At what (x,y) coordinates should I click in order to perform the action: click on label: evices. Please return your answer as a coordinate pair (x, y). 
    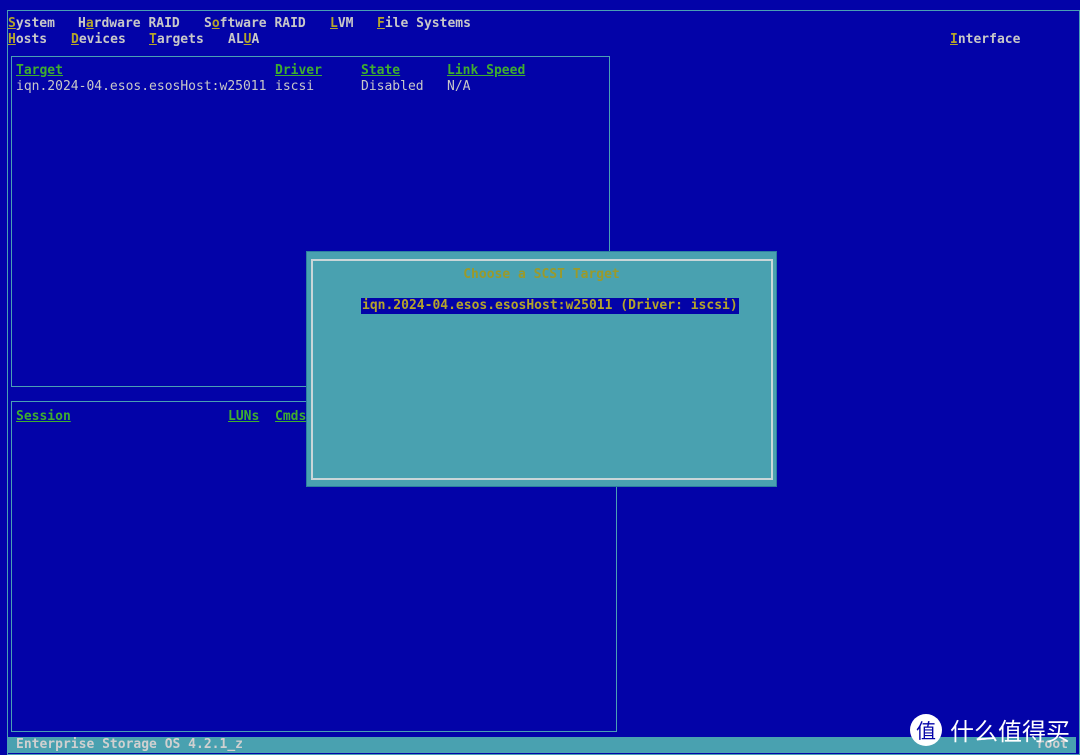
    Looking at the image, I should click on (102, 39).